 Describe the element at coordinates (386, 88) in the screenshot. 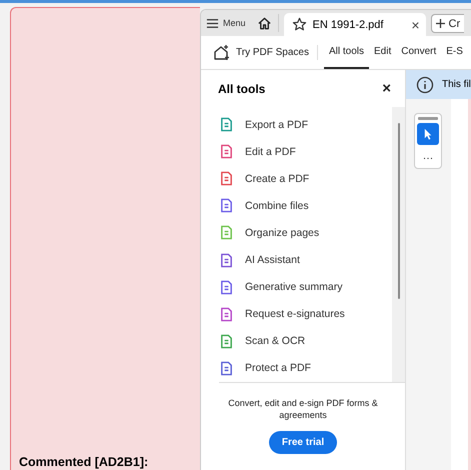

I see `close-button: ×` at that location.